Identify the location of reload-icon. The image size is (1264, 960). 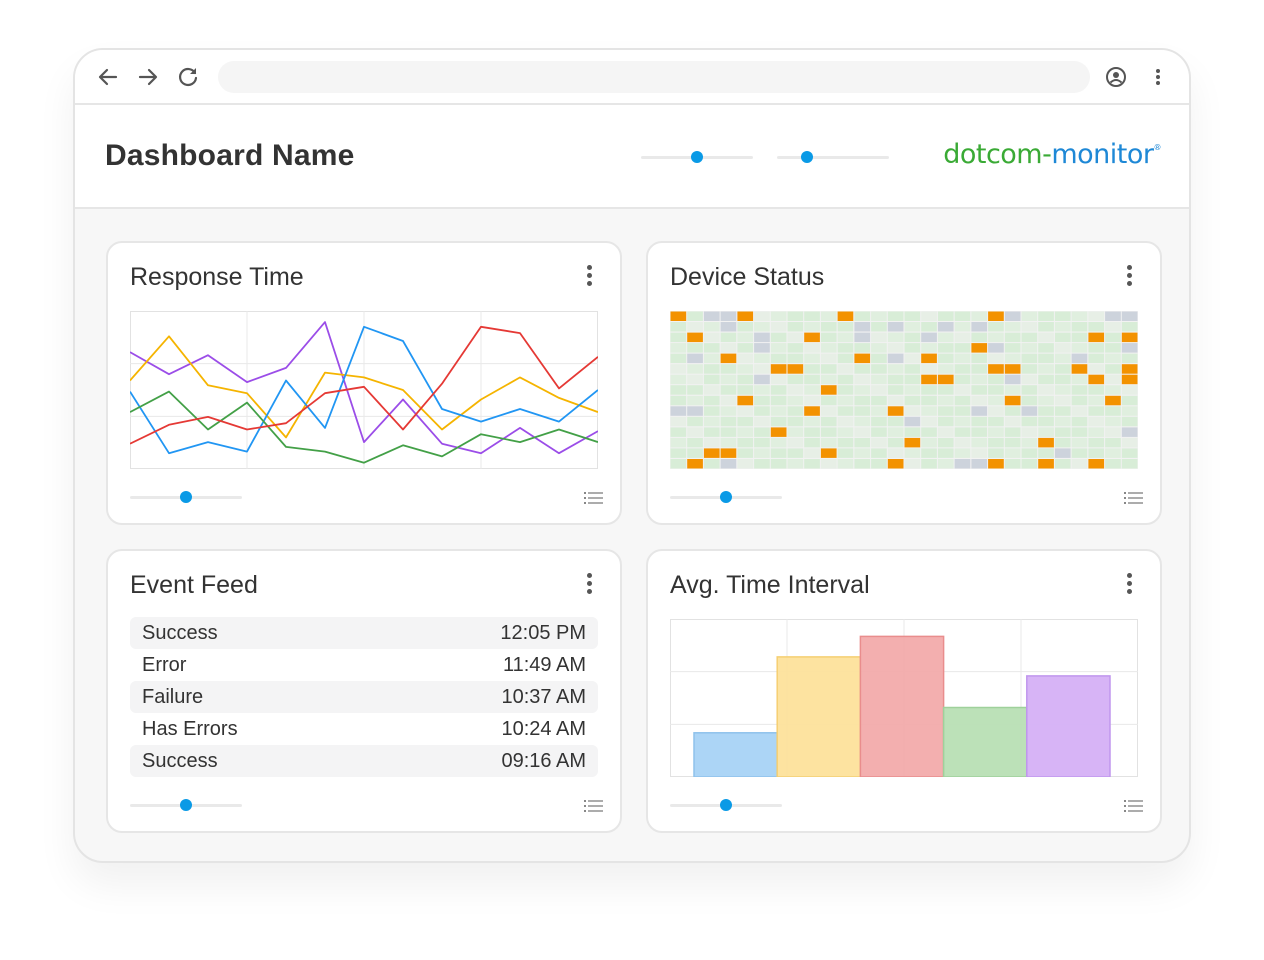
(188, 77).